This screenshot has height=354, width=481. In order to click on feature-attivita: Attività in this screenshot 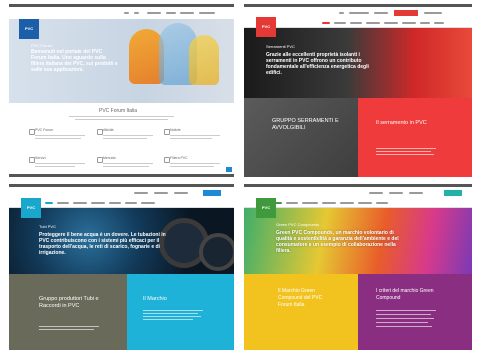, I will do `click(127, 141)`.